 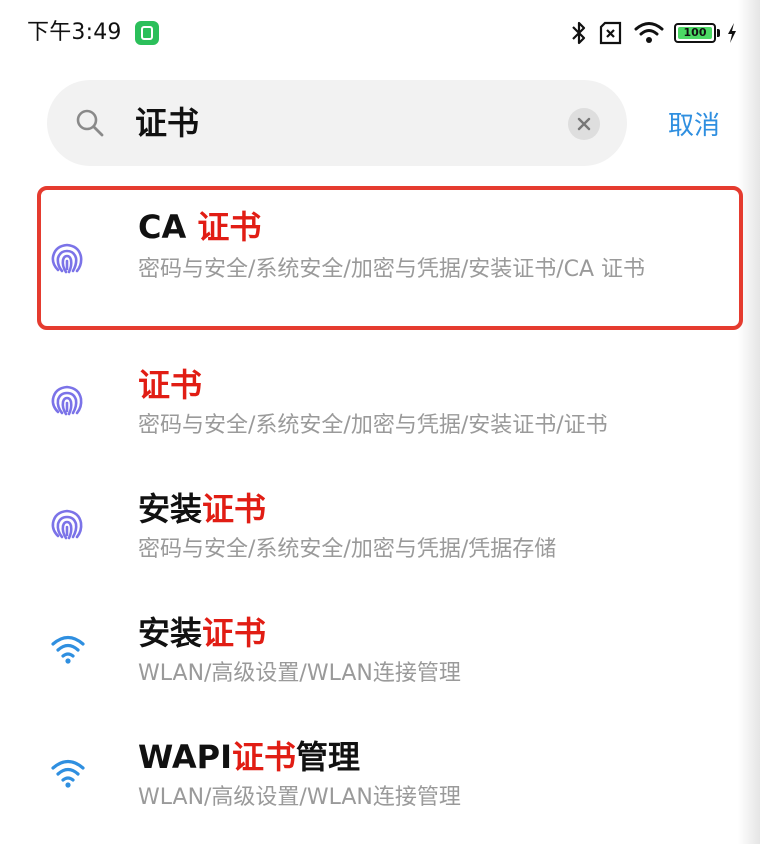 What do you see at coordinates (337, 123) in the screenshot?
I see `search-bar: 证书` at bounding box center [337, 123].